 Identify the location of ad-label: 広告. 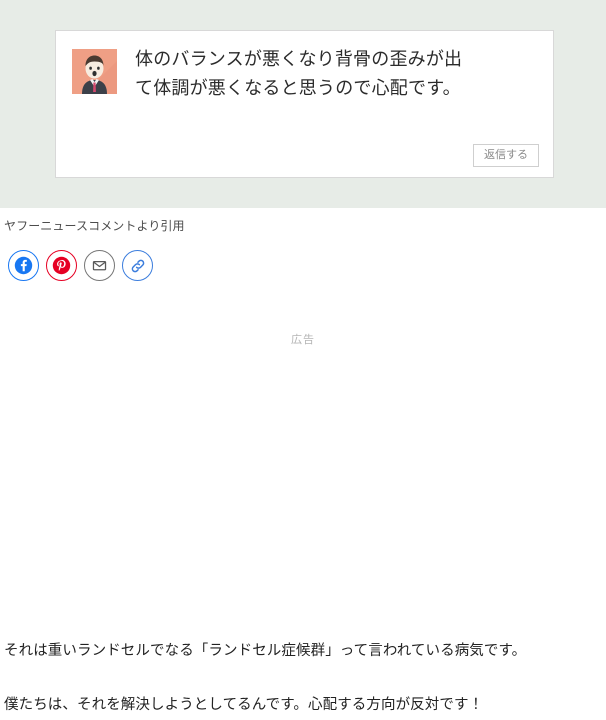
(303, 339).